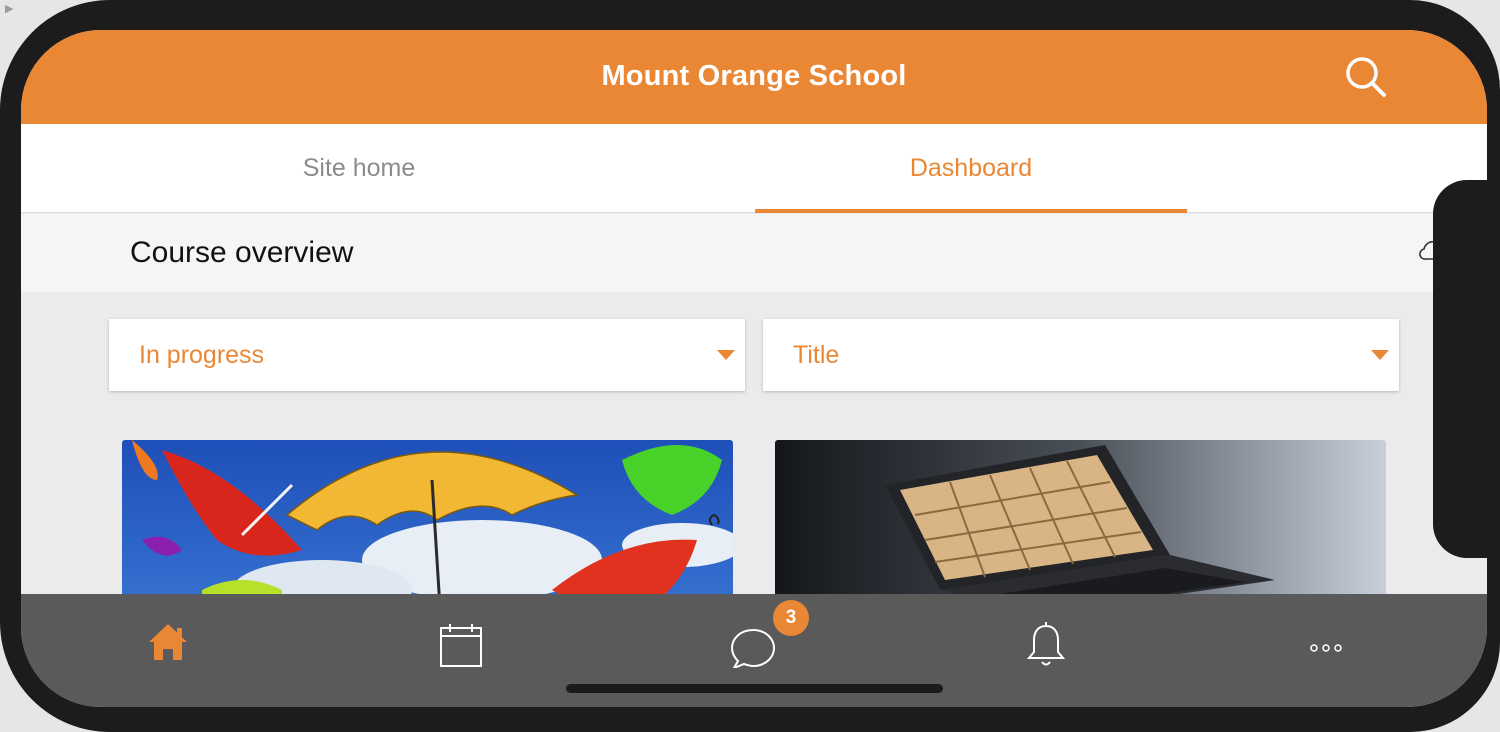 Image resolution: width=1500 pixels, height=732 pixels. I want to click on tab-site-home: Site home, so click(359, 168).